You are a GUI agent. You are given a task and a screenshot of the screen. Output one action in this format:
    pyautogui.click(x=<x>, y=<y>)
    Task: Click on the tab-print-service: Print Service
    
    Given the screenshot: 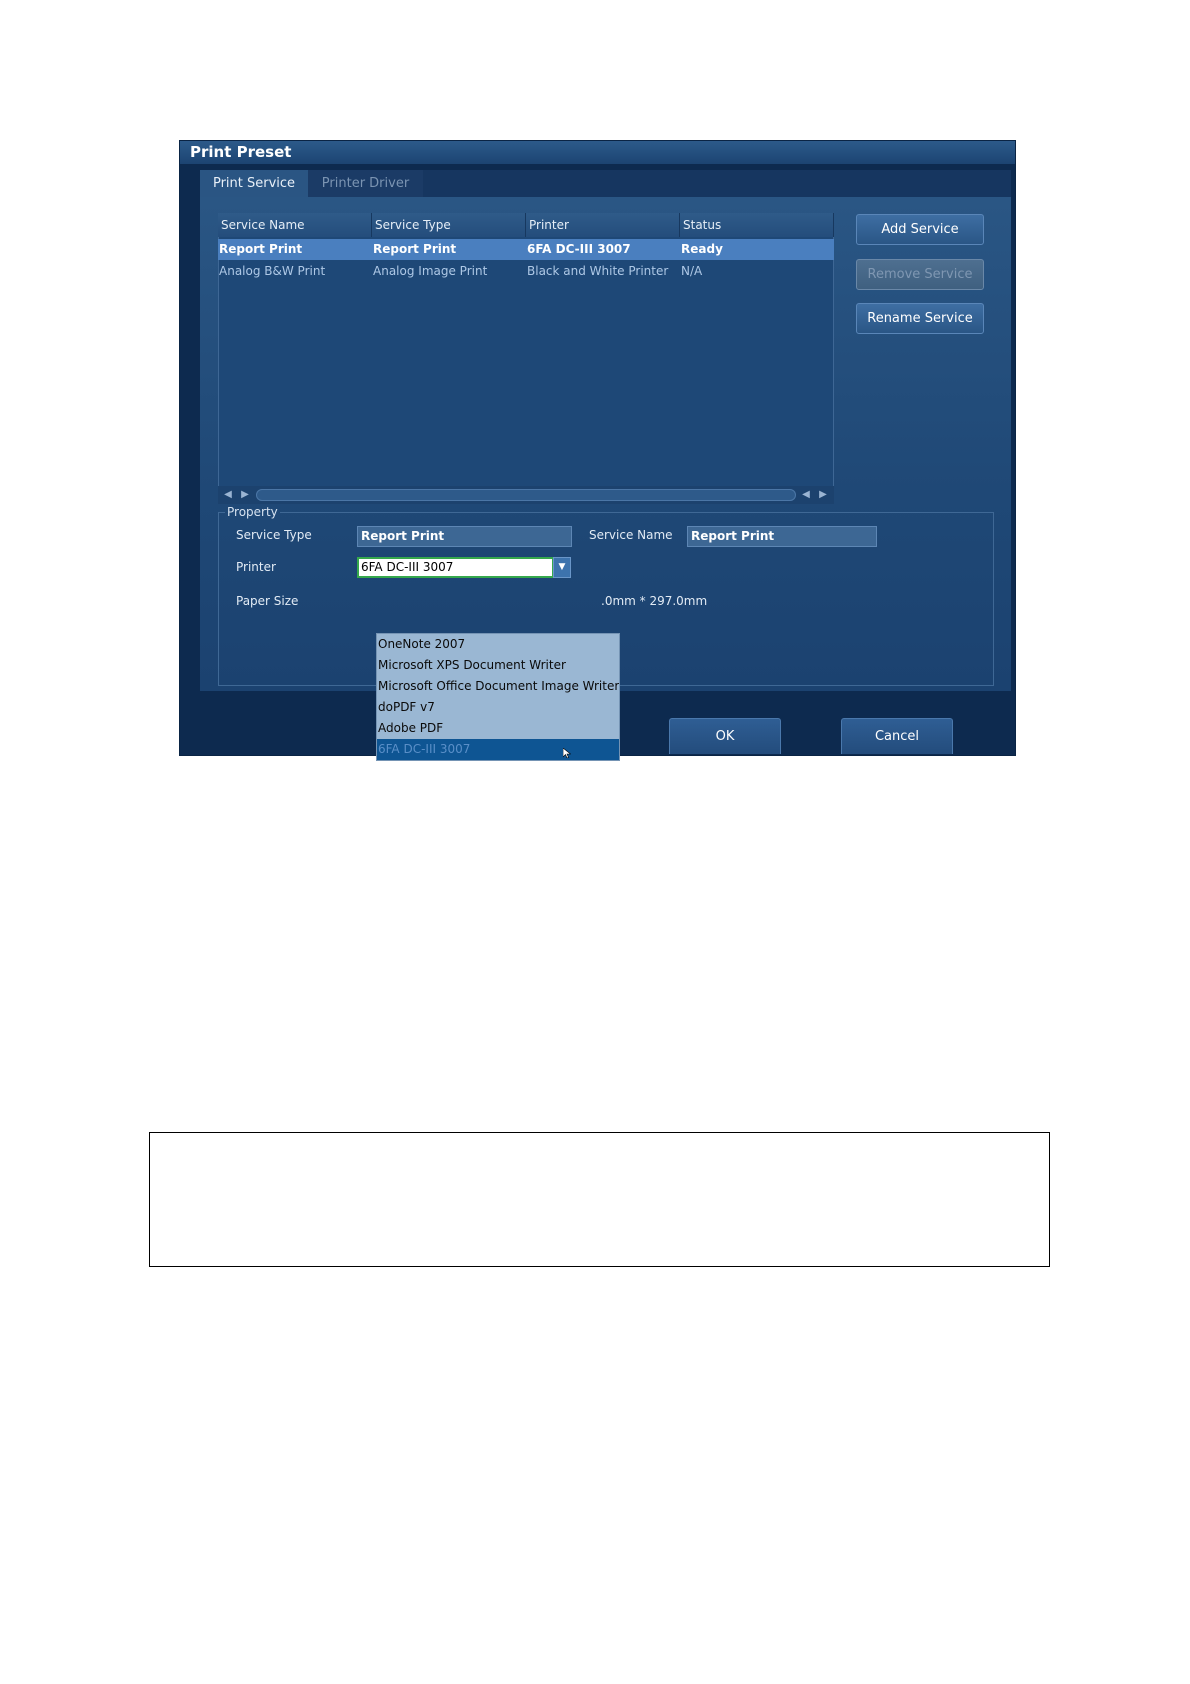 What is the action you would take?
    pyautogui.click(x=254, y=183)
    